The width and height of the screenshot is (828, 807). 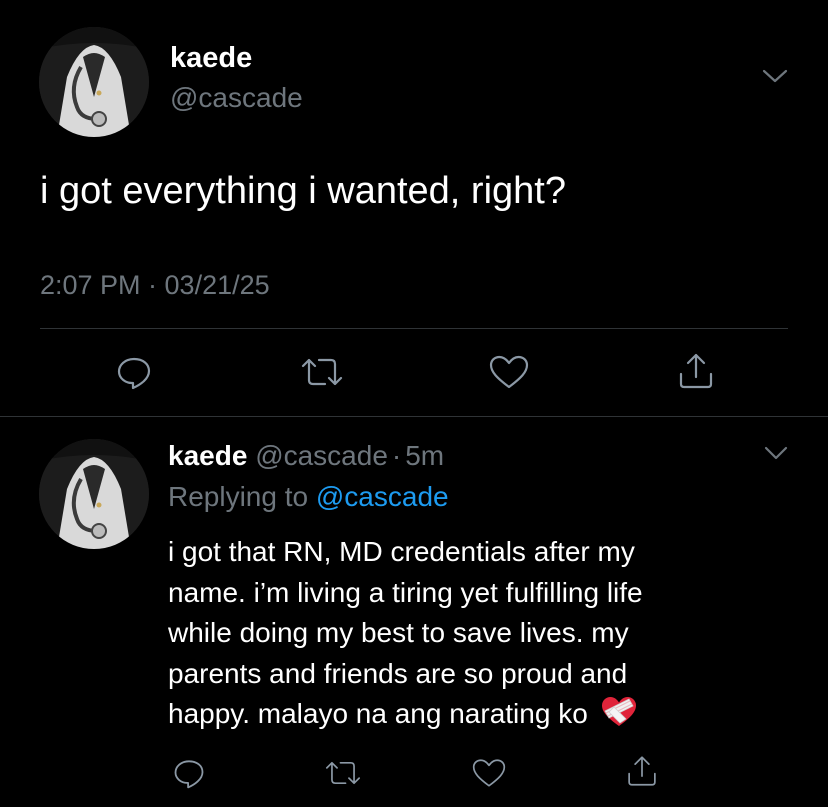 I want to click on replying-to-handle: @cascade, so click(x=382, y=496).